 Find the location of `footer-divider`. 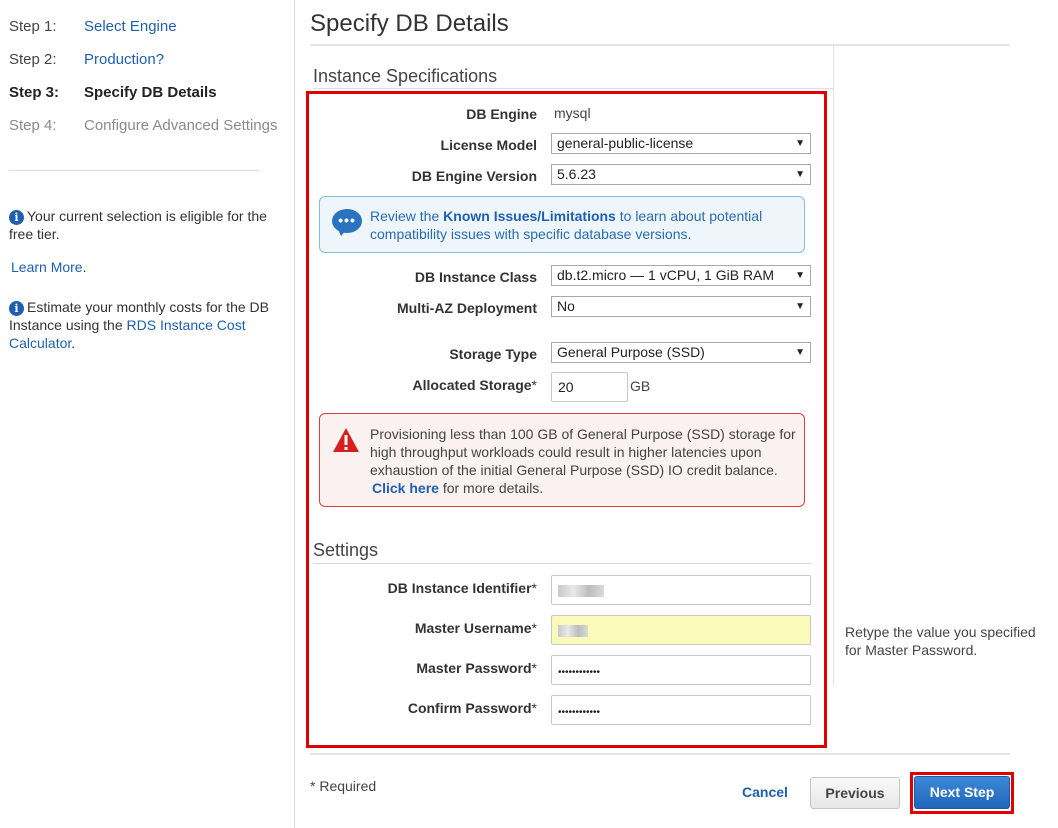

footer-divider is located at coordinates (660, 754).